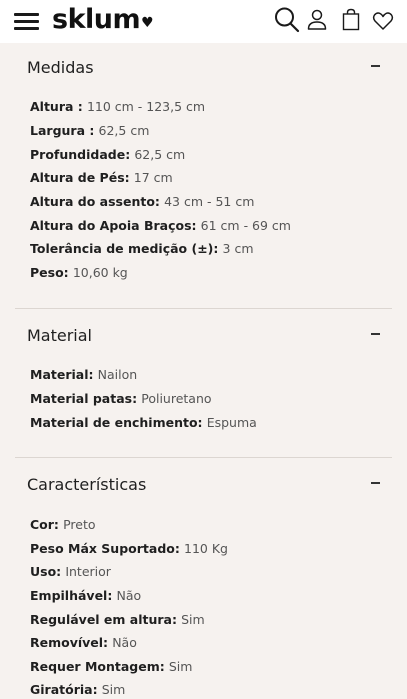  I want to click on brand-heart-icon: ♥, so click(147, 23).